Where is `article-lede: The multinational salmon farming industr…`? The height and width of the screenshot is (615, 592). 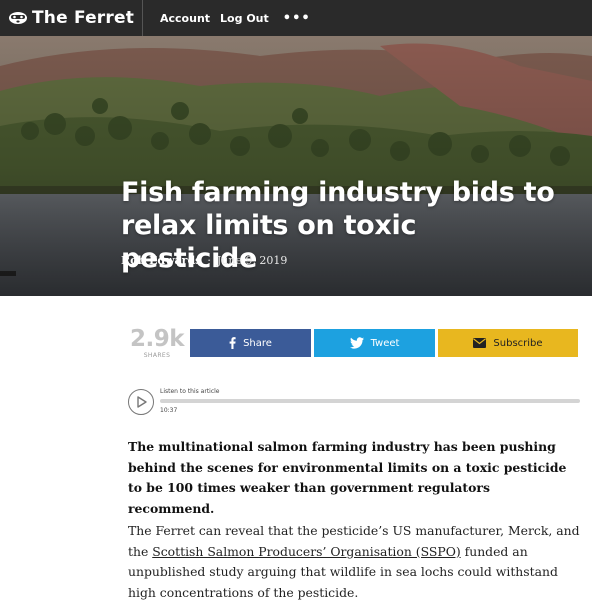
article-lede: The multinational salmon farming industr… is located at coordinates (347, 477).